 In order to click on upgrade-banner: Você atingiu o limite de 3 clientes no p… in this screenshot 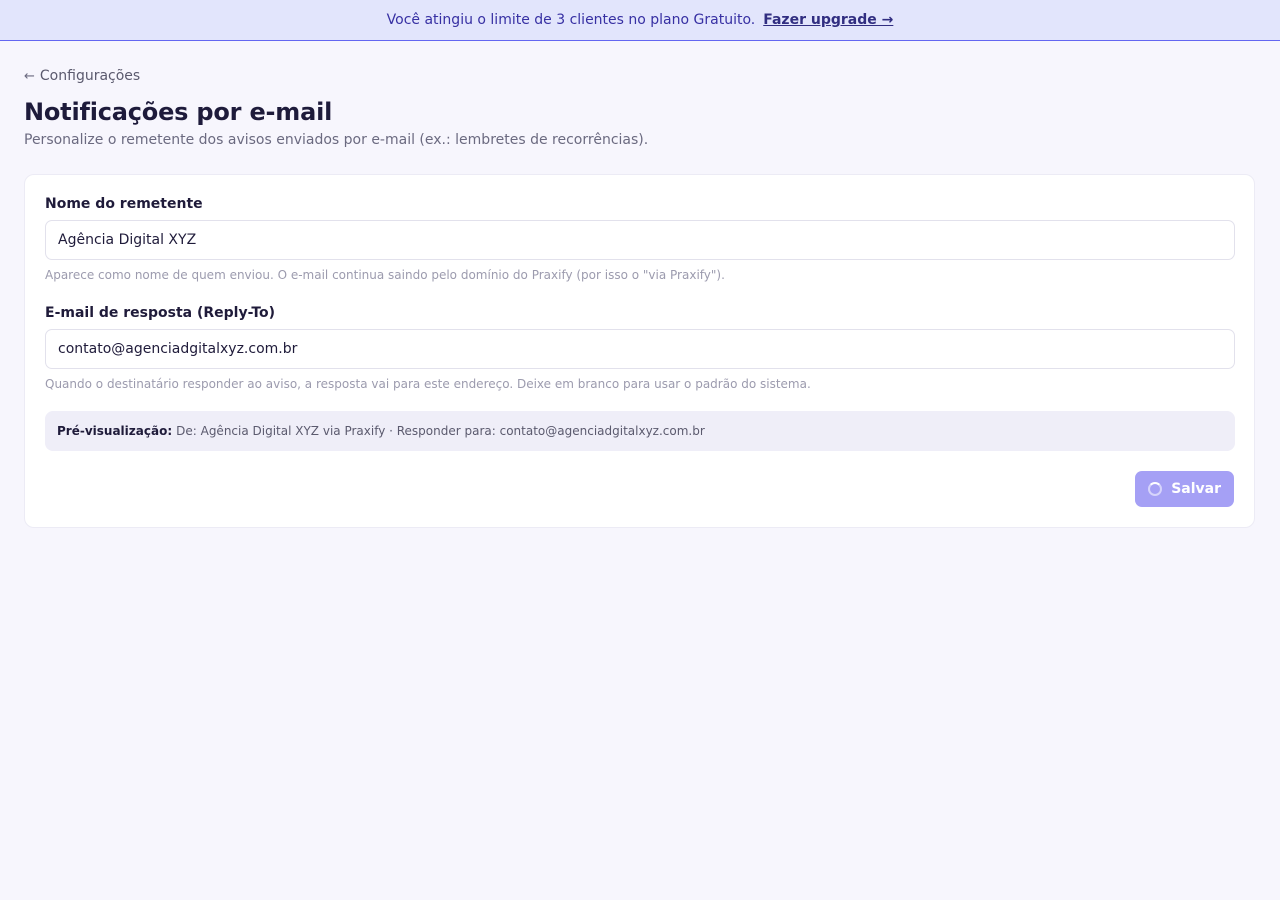, I will do `click(640, 20)`.